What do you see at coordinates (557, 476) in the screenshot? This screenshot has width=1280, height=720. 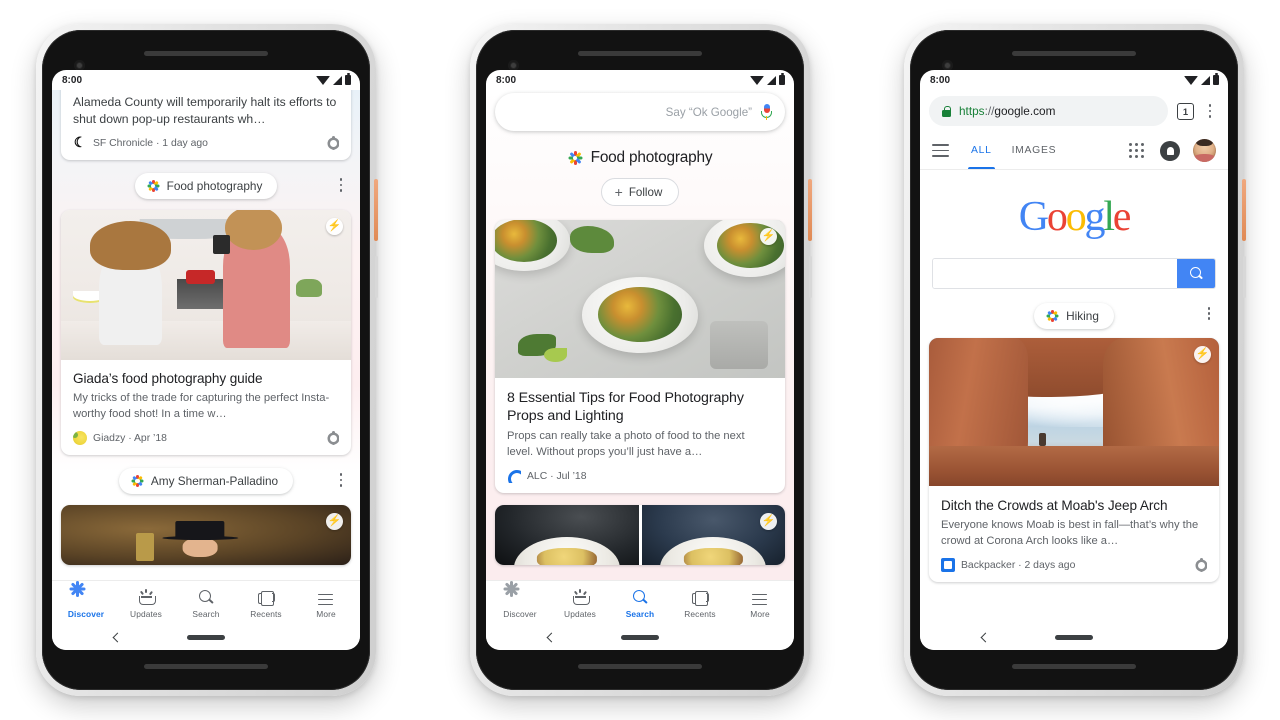 I see `article-source: ALC · Jul ’18` at bounding box center [557, 476].